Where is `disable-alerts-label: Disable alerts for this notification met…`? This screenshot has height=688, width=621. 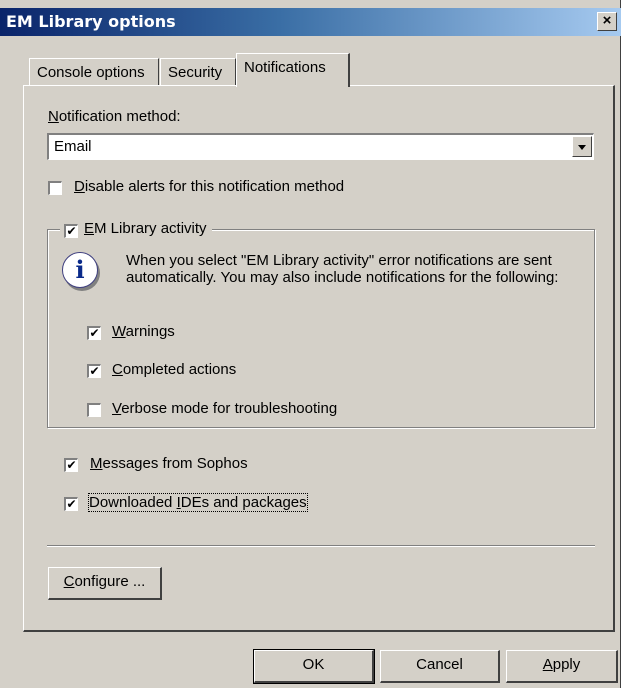
disable-alerts-label: Disable alerts for this notification met… is located at coordinates (209, 186).